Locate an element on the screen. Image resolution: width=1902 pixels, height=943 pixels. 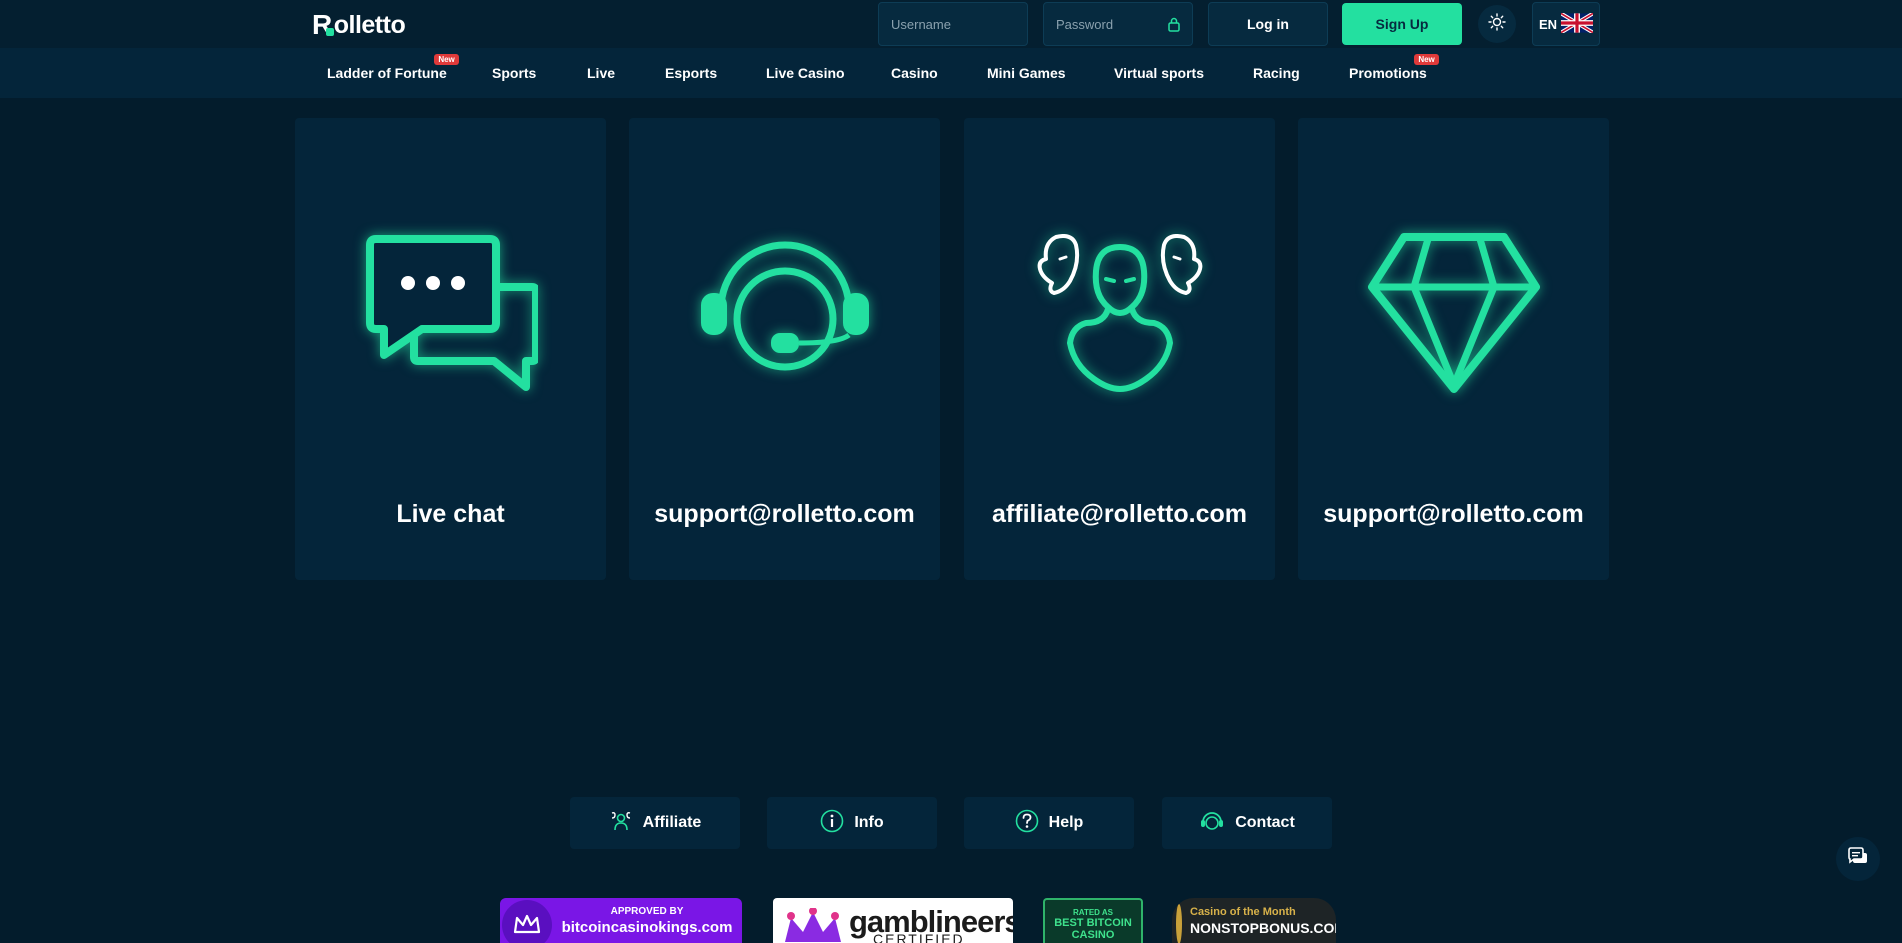
contact-card-live-chat: Live chat is located at coordinates (450, 349).